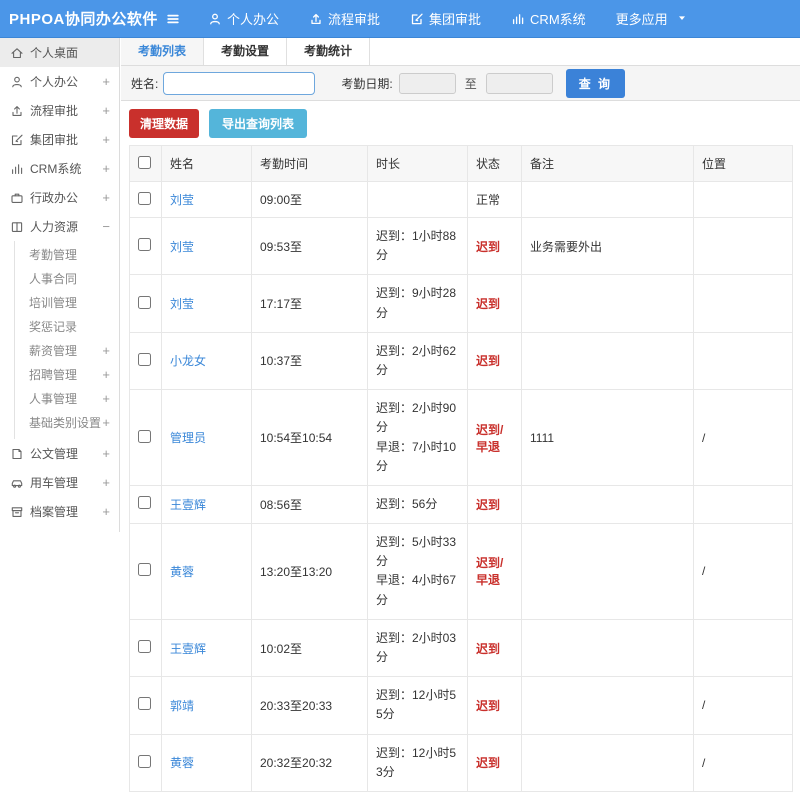  What do you see at coordinates (460, 83) in the screenshot?
I see `filter-bar: 姓名: 考勤日期: 至 查 询` at bounding box center [460, 83].